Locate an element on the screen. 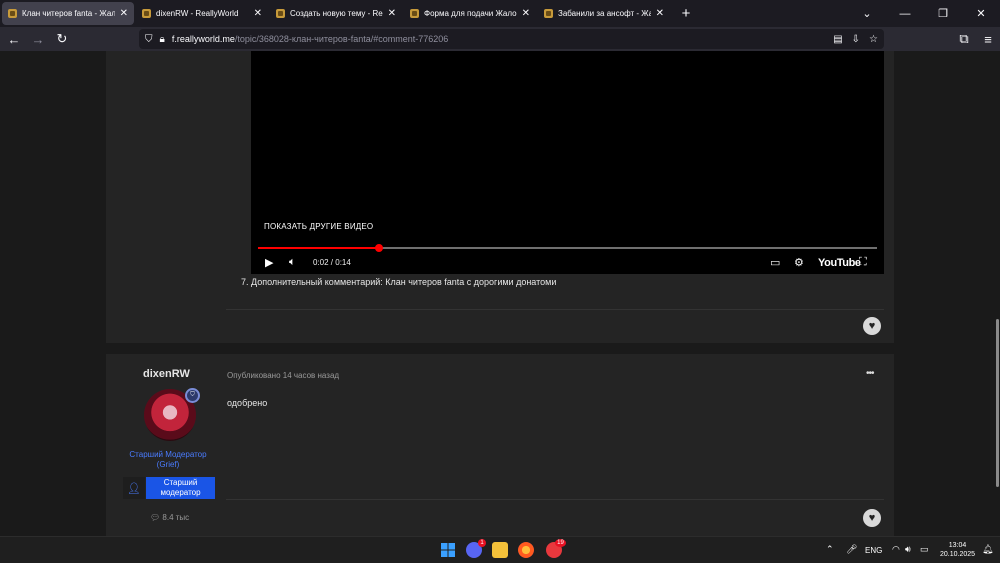 The height and width of the screenshot is (563, 1000). windows-taskbar: 1 19 ⌃ 🎤︎ ENG ◠ 🔊︎ ▭ 13:04 20.10.2025 🔔︎ is located at coordinates (500, 549).